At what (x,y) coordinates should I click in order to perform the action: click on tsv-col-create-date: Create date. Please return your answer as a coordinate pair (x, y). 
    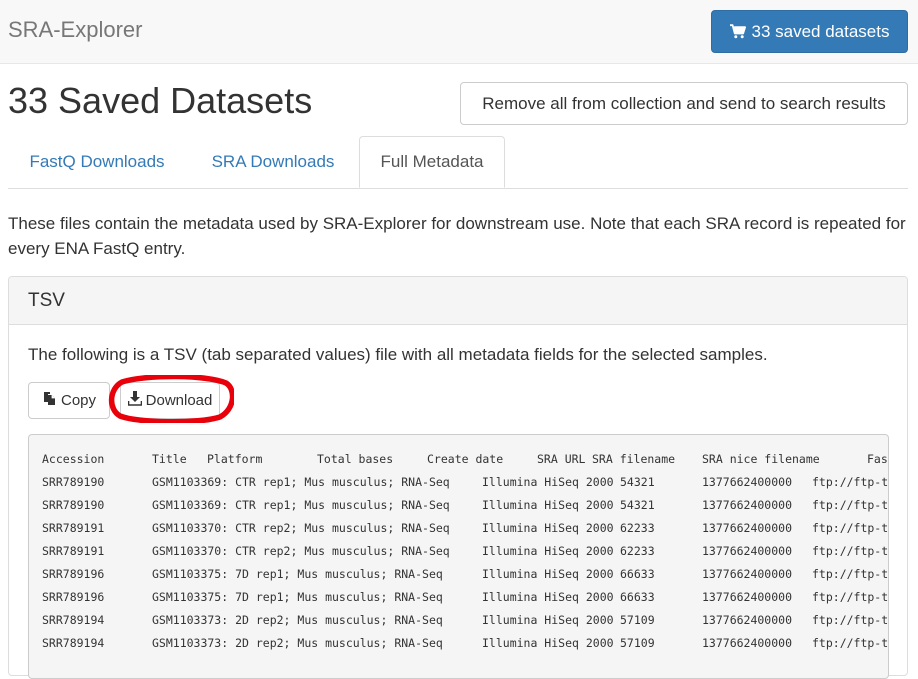
    Looking at the image, I should click on (465, 459).